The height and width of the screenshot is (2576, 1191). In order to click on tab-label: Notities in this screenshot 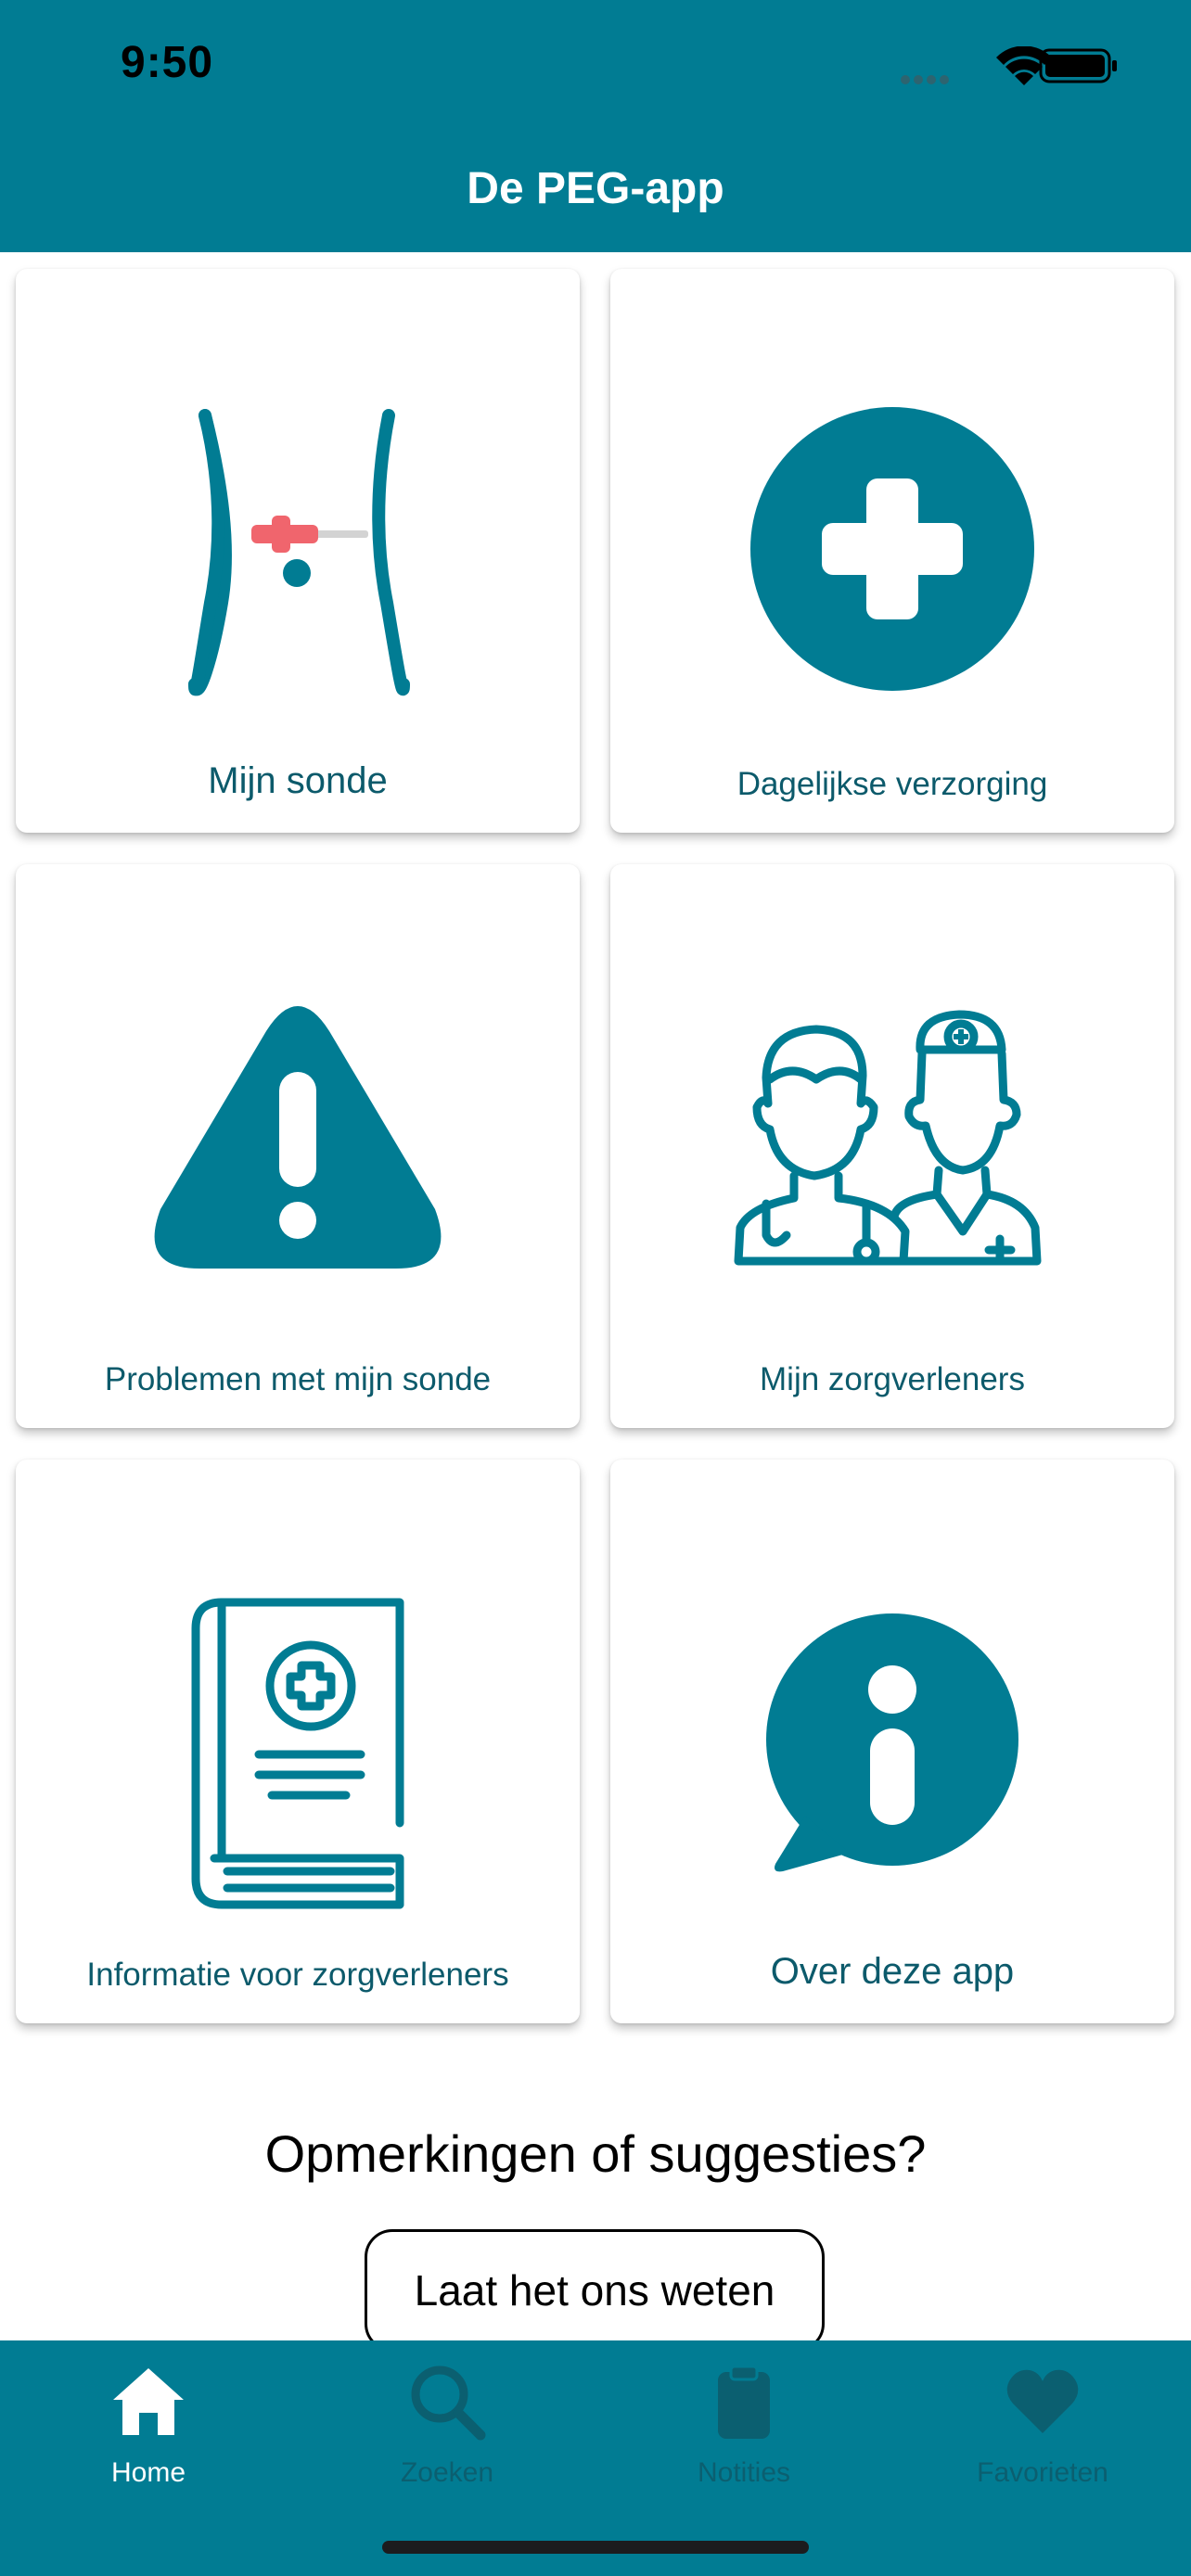, I will do `click(744, 2473)`.